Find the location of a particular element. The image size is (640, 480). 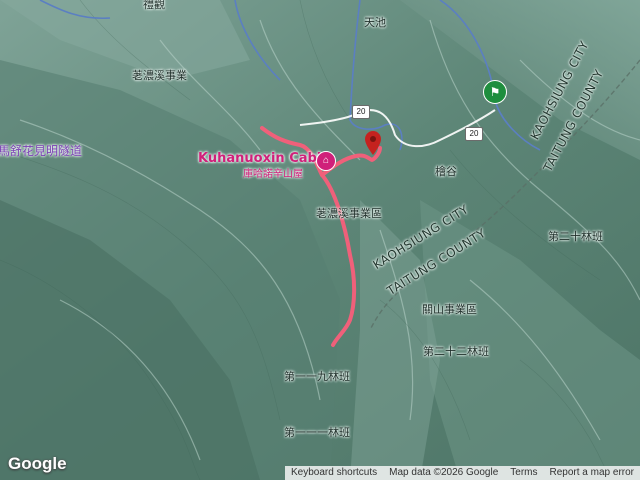

place-label: 關山事業區 is located at coordinates (449, 309).